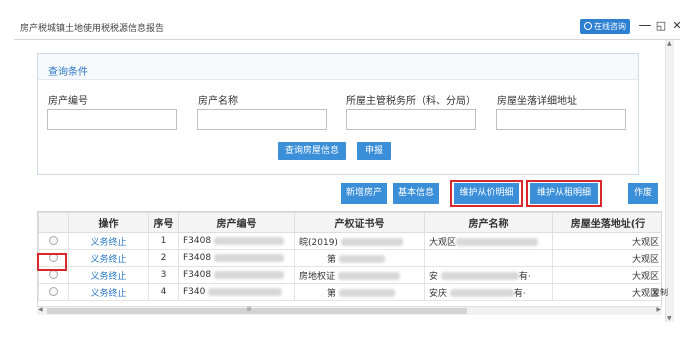  Describe the element at coordinates (411, 101) in the screenshot. I see `tax-office-label: 所屋主管税务所（科、分局）` at that location.